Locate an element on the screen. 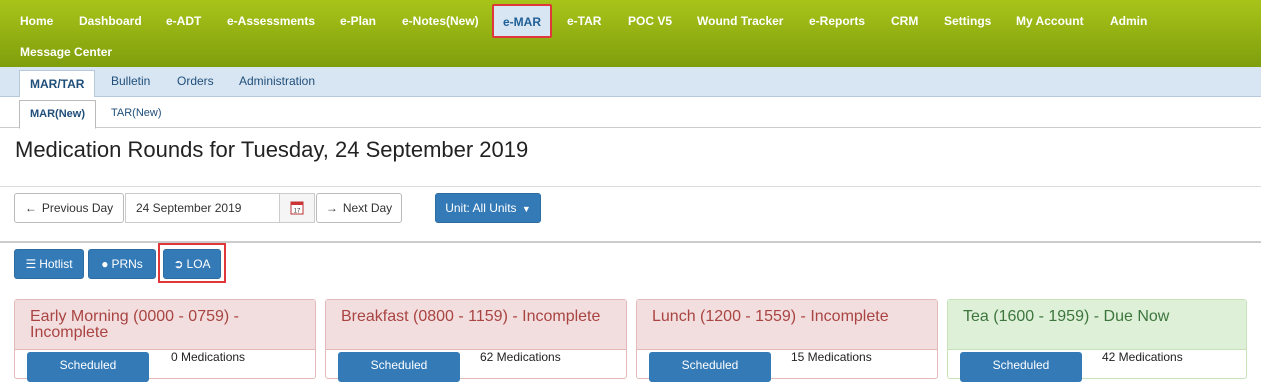 The height and width of the screenshot is (382, 1261). loa-button: ➲ LOA is located at coordinates (192, 264).